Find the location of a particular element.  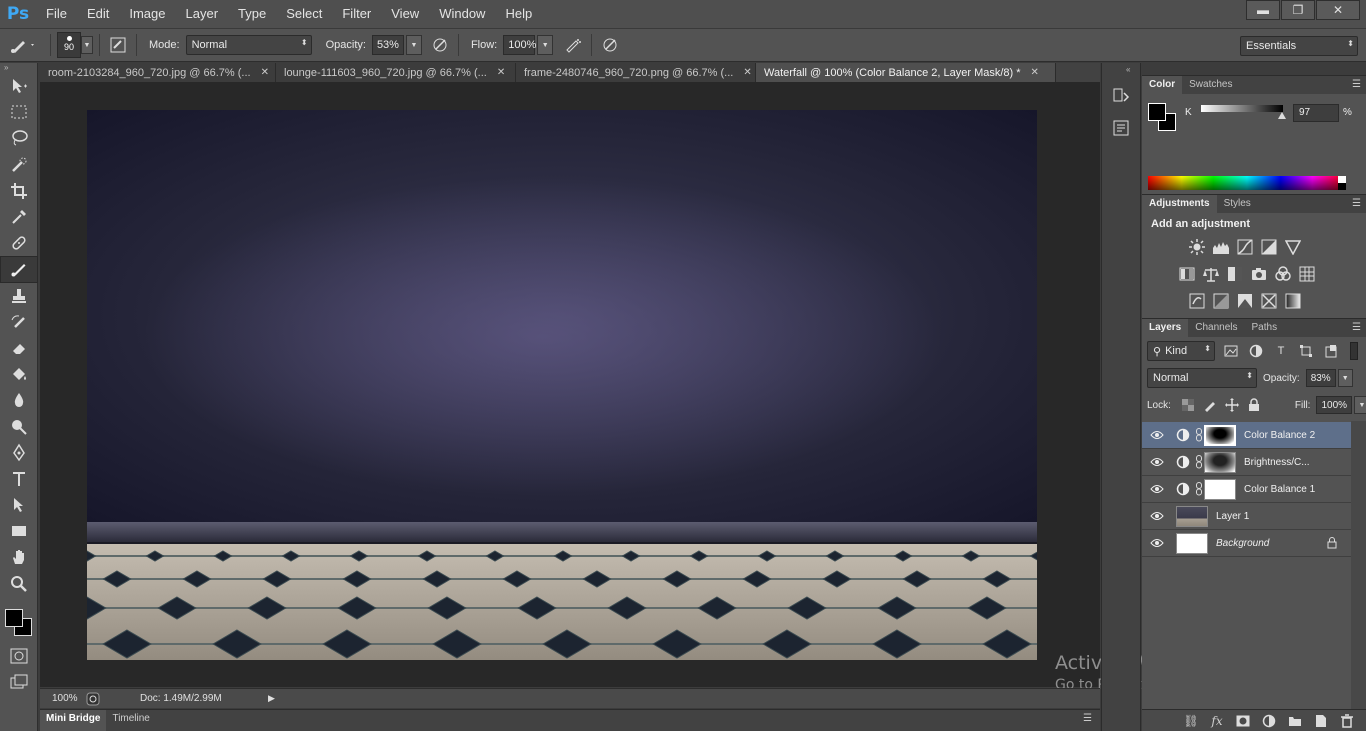

tab-channels: Channels is located at coordinates (1216, 328).